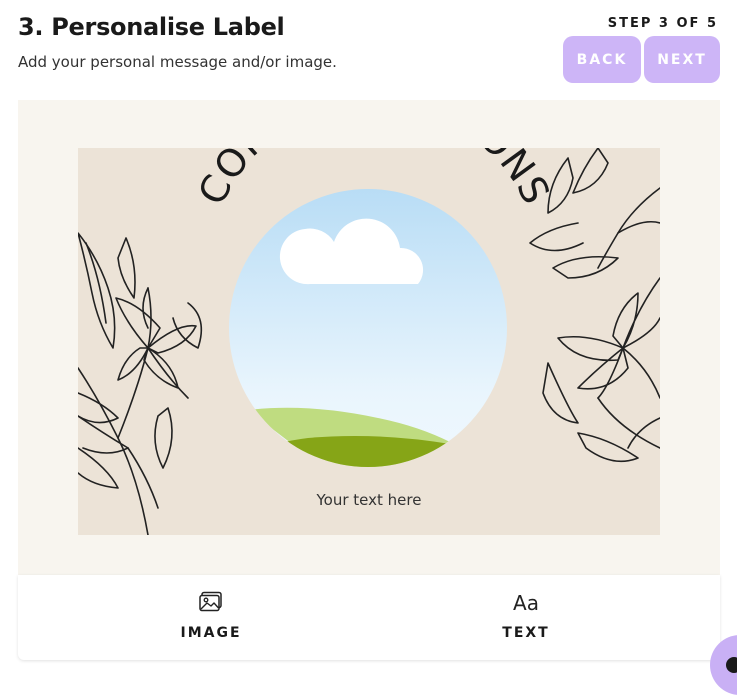 This screenshot has height=695, width=737. I want to click on next-button: NEXT, so click(682, 59).